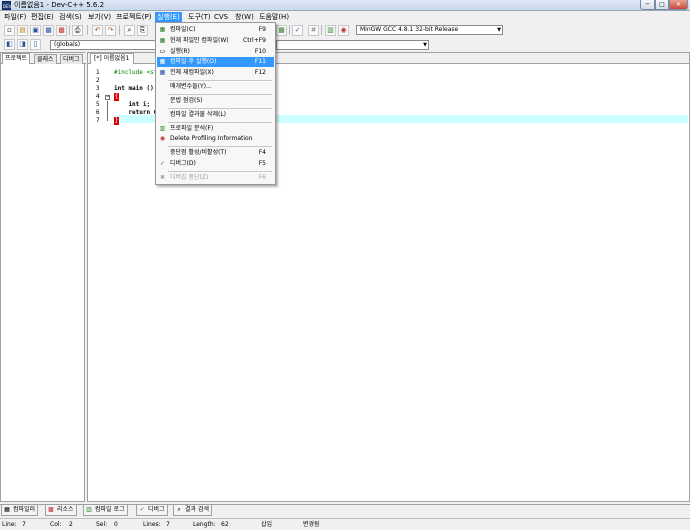  I want to click on tab-project: 프로젝트, so click(16, 58).